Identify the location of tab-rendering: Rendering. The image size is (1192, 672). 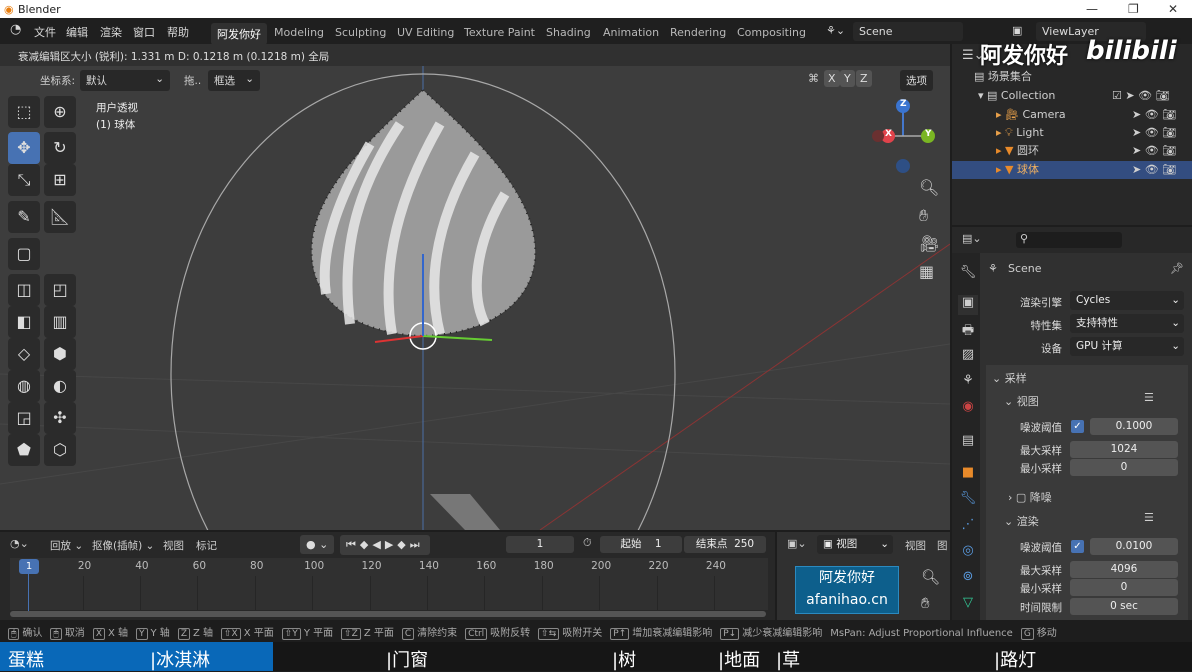
(698, 32).